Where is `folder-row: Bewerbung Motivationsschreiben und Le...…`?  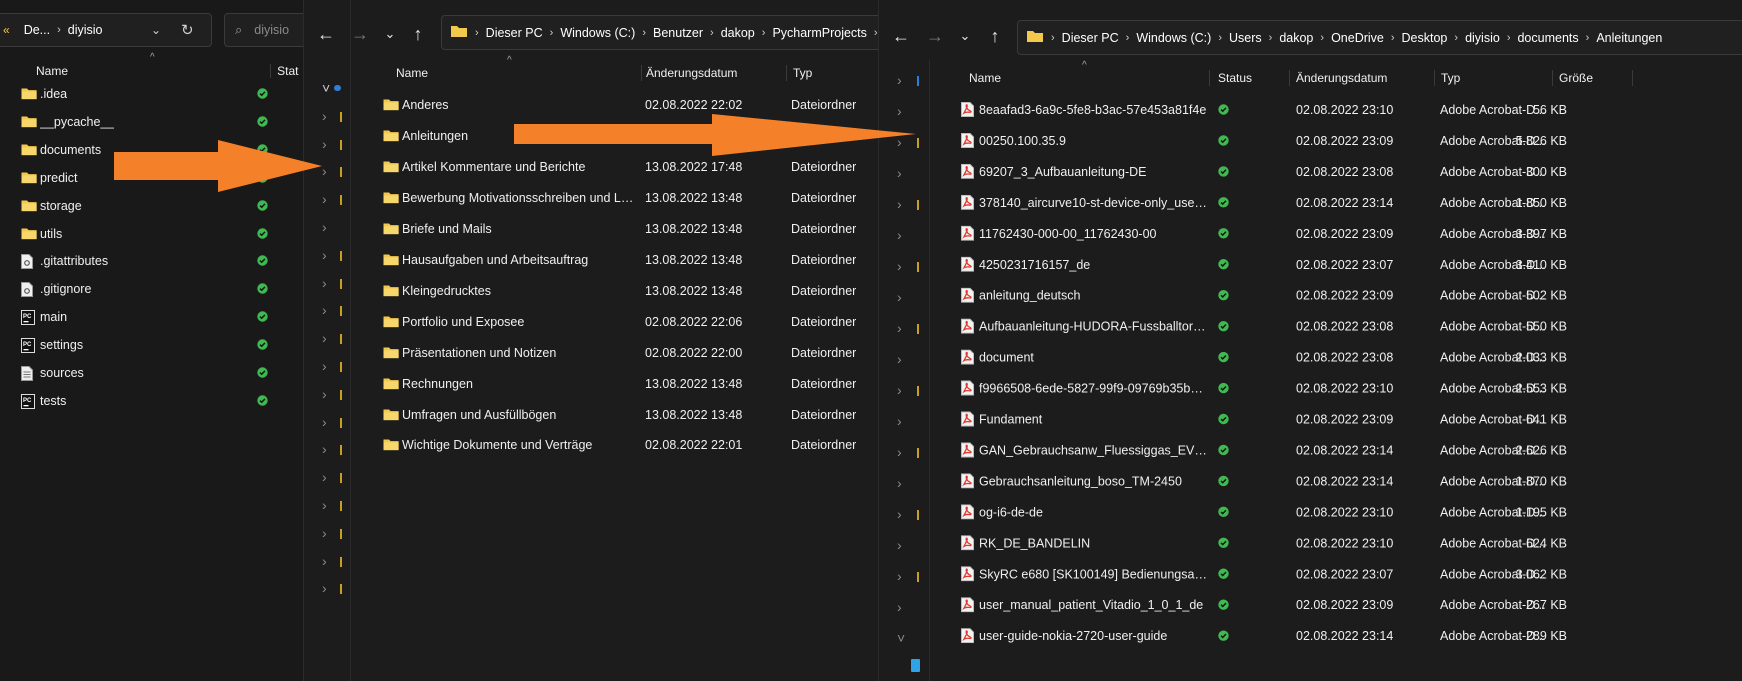 folder-row: Bewerbung Motivationsschreiben und Le...… is located at coordinates (621, 198).